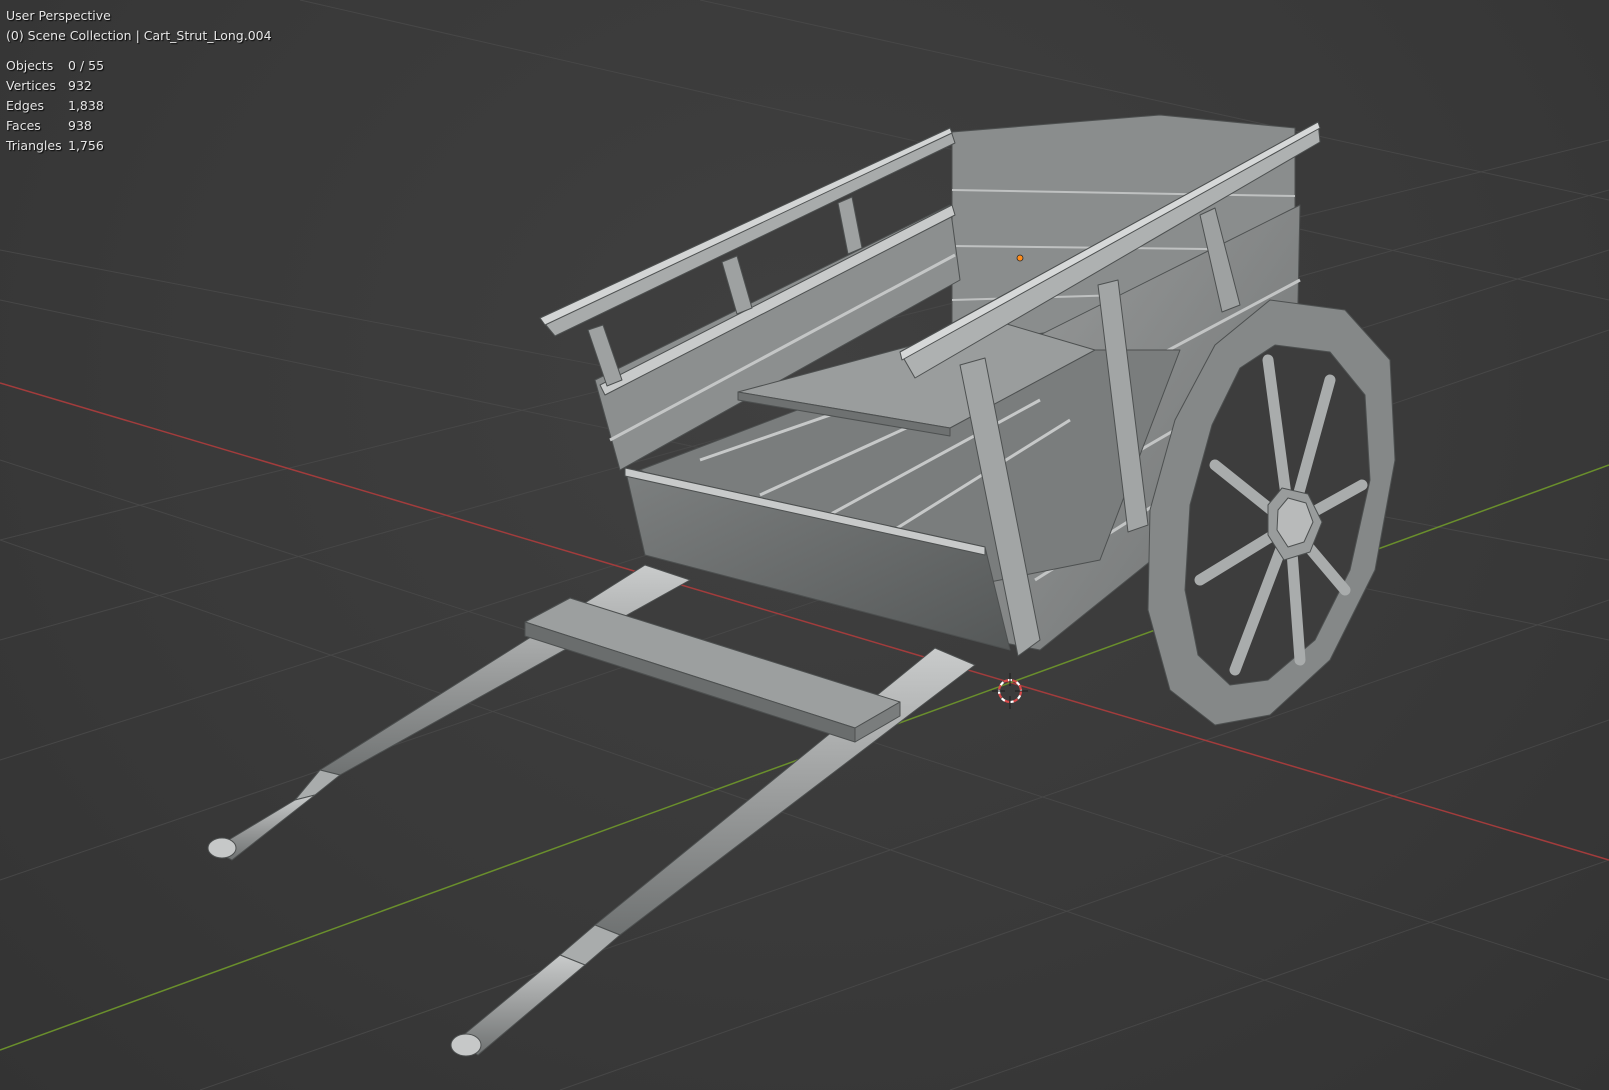  Describe the element at coordinates (1020, 258) in the screenshot. I see `object-origin-icon` at that location.